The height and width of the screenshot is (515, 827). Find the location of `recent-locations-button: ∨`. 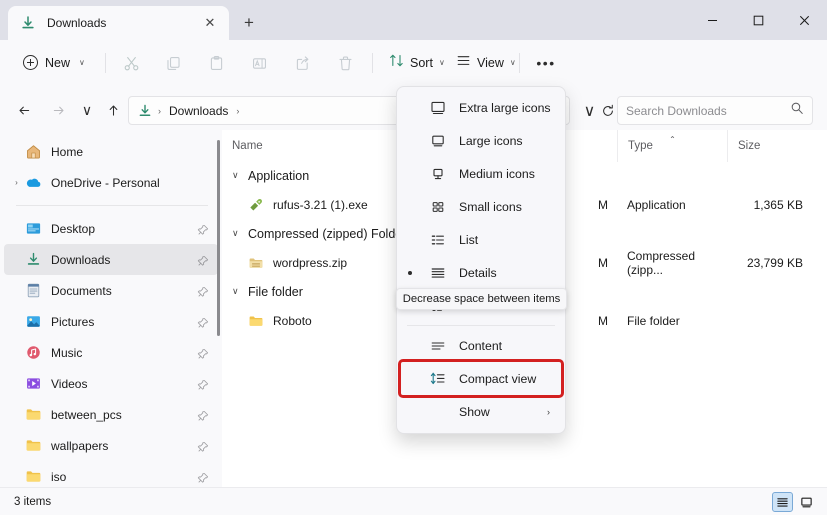

recent-locations-button: ∨ is located at coordinates (87, 110).